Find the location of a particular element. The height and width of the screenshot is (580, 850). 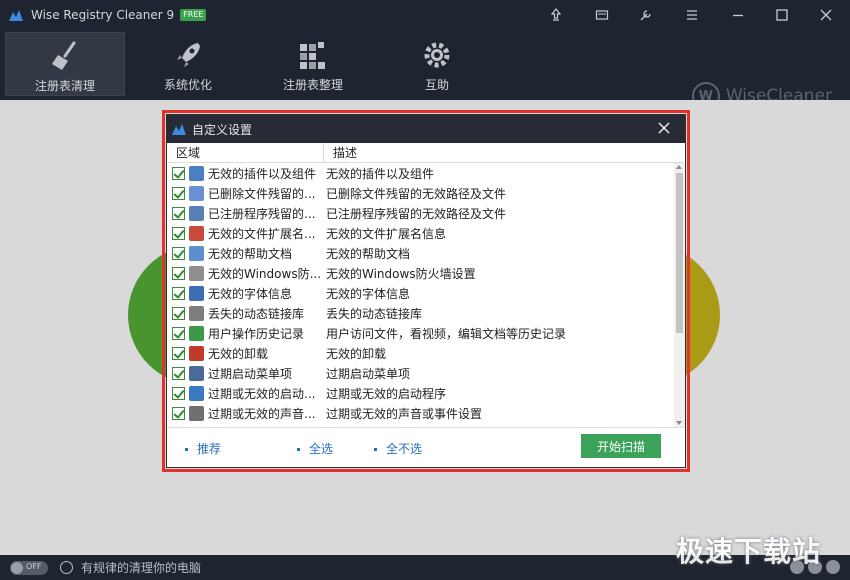

select-none-label: 全不选 is located at coordinates (404, 449).